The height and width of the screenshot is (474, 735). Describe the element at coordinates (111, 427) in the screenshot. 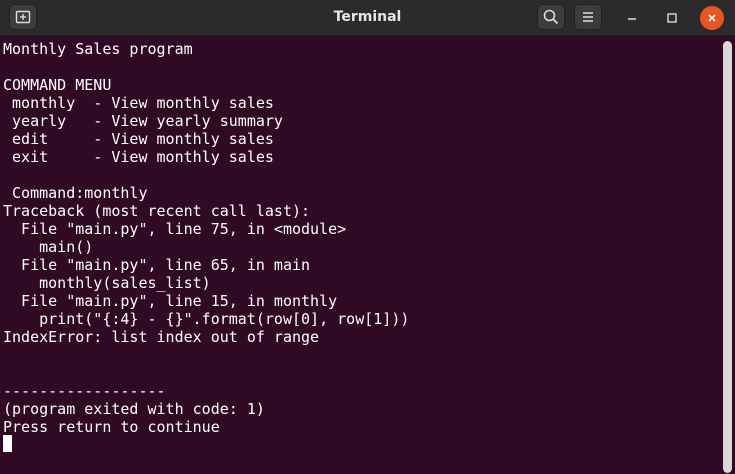

I see `terminal-line: Press return to continue` at that location.